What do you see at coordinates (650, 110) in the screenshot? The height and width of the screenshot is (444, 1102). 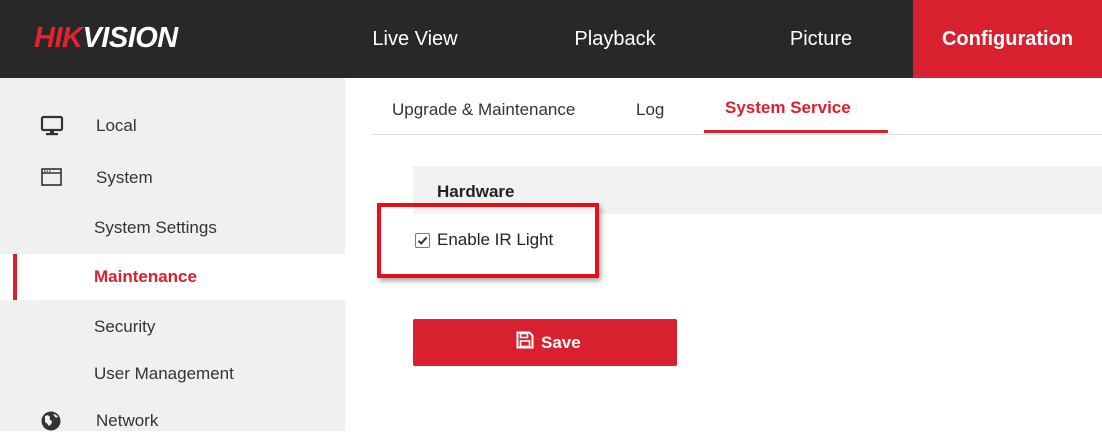 I see `tab-log: Log` at bounding box center [650, 110].